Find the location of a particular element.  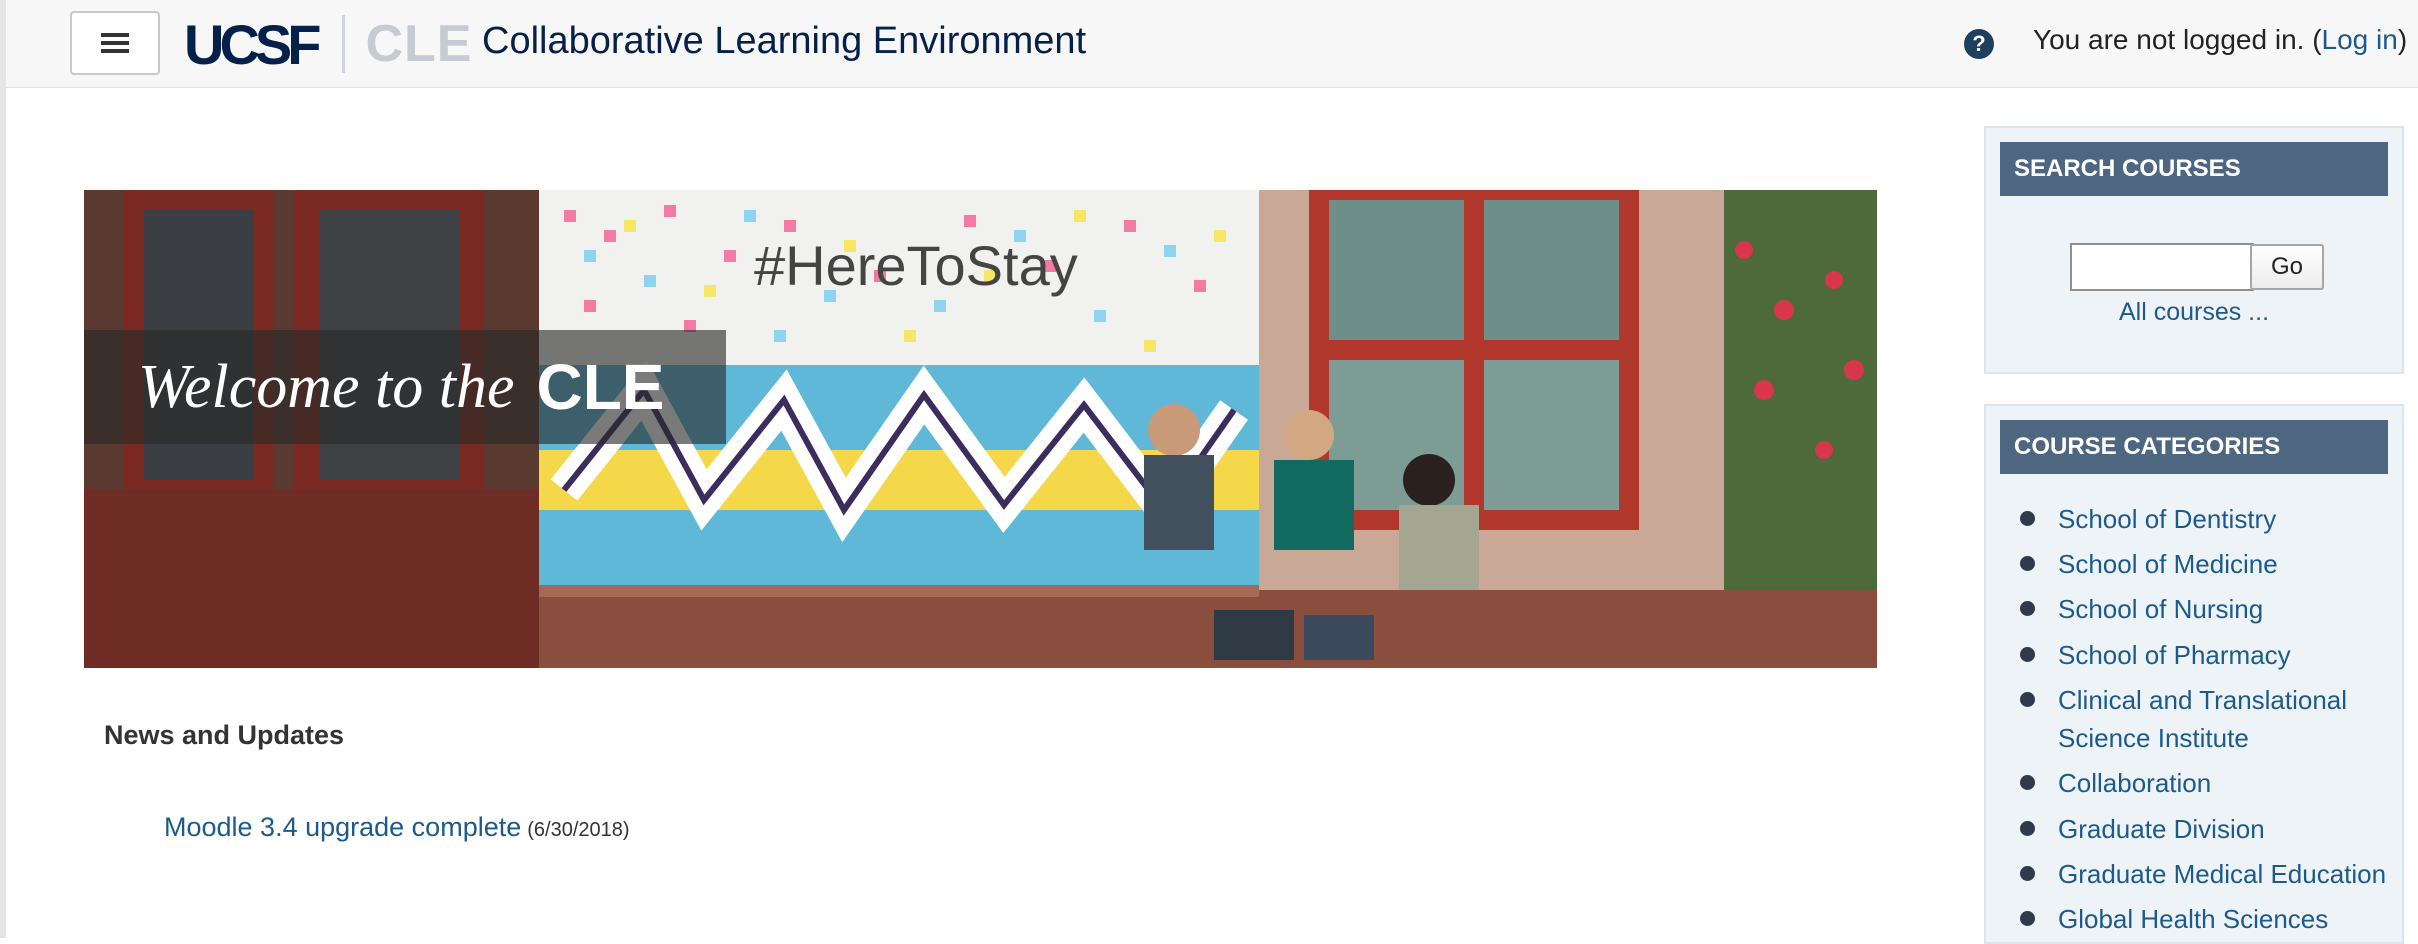

category-link-dentistry: School of Dentistry is located at coordinates (2228, 519).